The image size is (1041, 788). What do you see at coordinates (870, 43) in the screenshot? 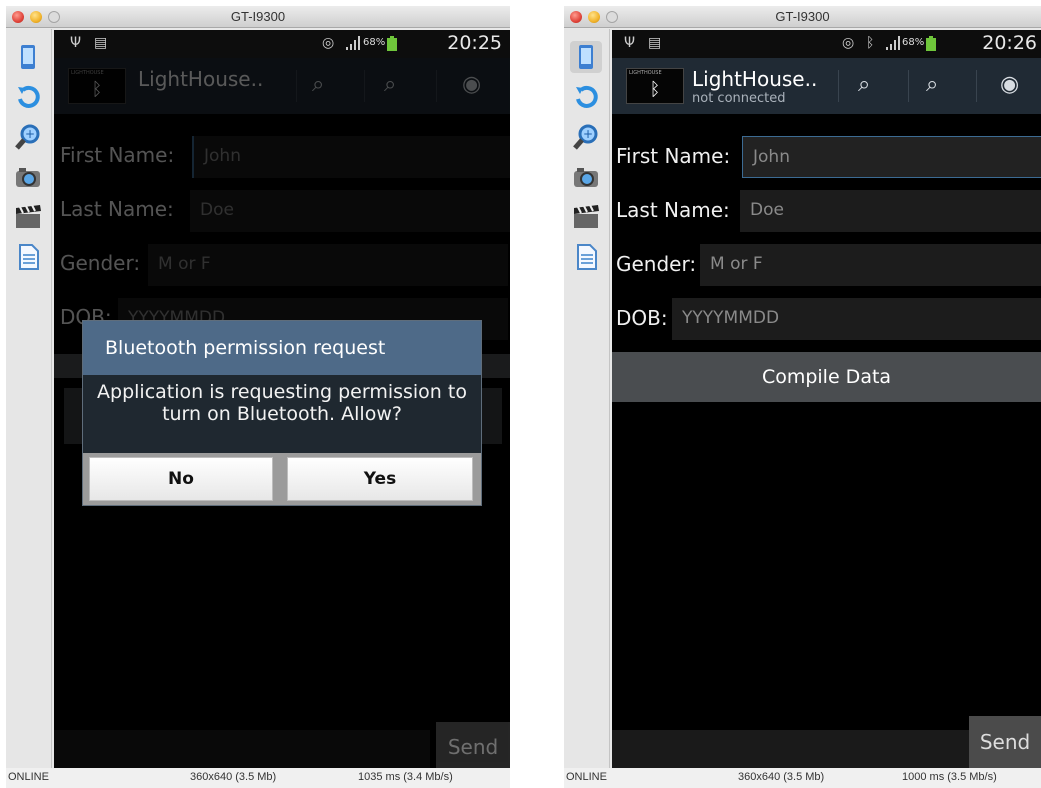
I see `bluetooth-status-icon: ᛒ` at bounding box center [870, 43].